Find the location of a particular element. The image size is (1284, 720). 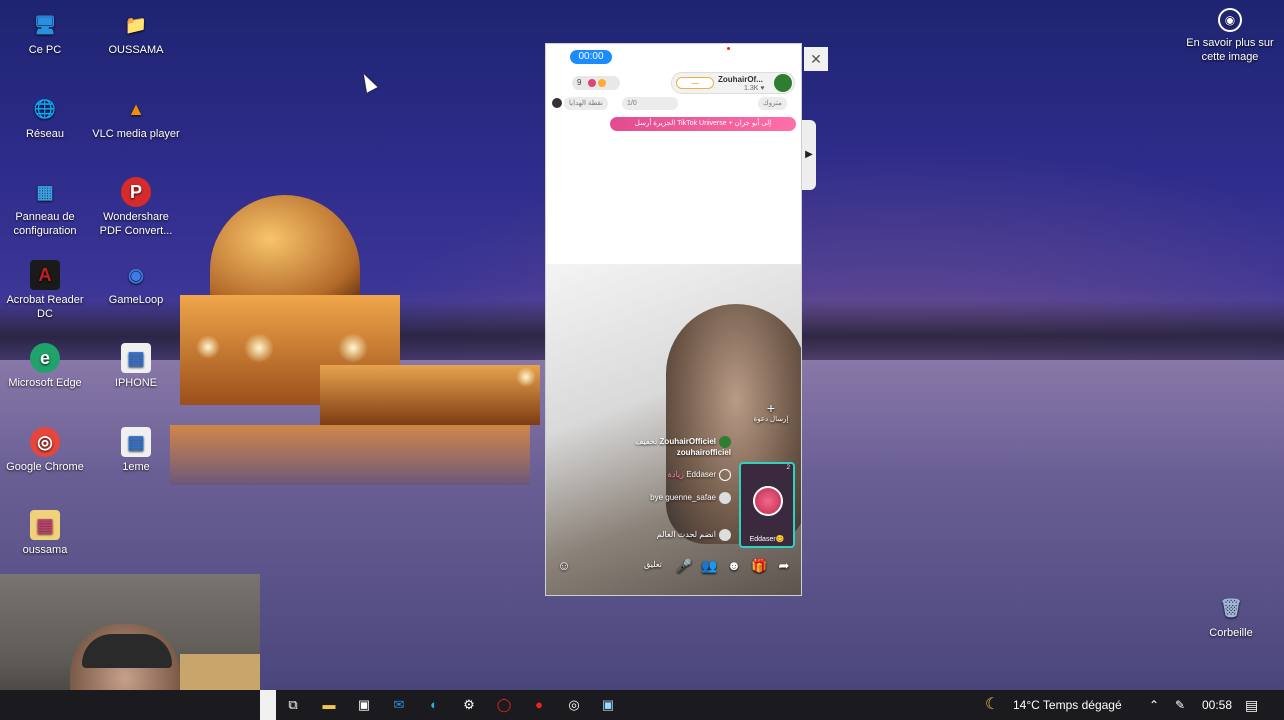

desktop-icon-label: Google Chrome is located at coordinates (45, 467).